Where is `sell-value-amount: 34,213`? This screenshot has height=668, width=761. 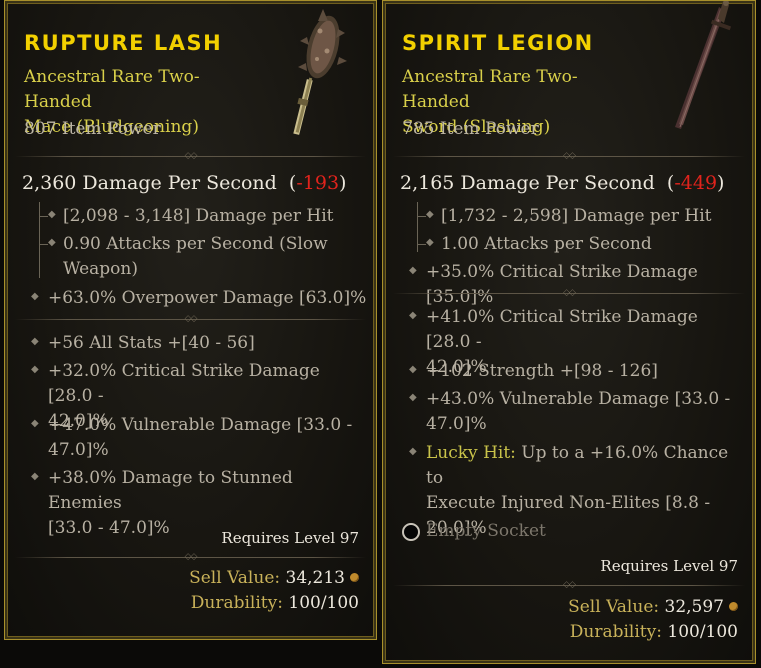
sell-value-amount: 34,213 is located at coordinates (315, 578).